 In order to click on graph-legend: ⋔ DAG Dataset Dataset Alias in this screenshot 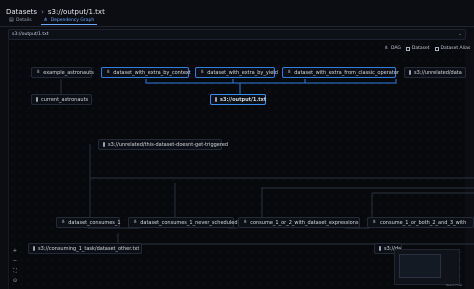, I will do `click(427, 48)`.